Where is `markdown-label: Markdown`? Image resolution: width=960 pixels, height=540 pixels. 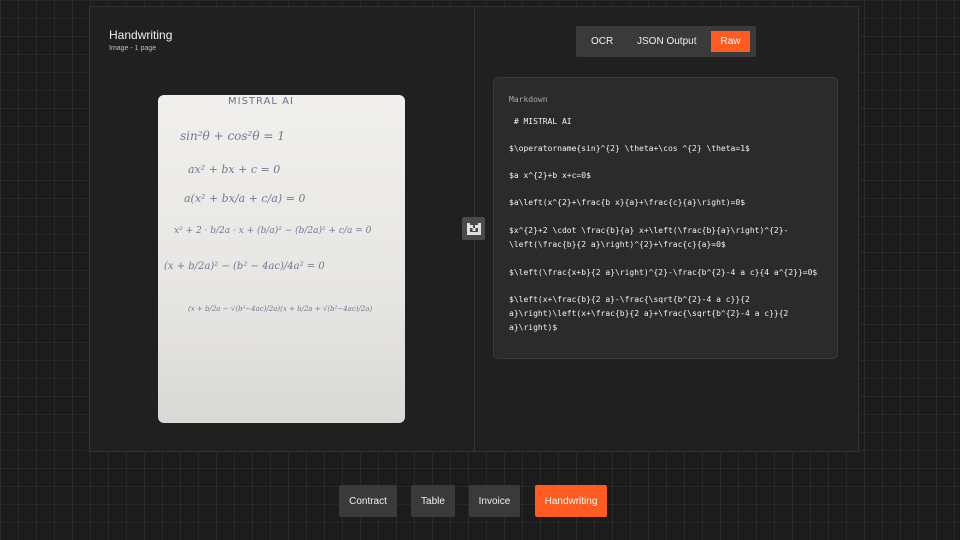
markdown-label: Markdown is located at coordinates (528, 99).